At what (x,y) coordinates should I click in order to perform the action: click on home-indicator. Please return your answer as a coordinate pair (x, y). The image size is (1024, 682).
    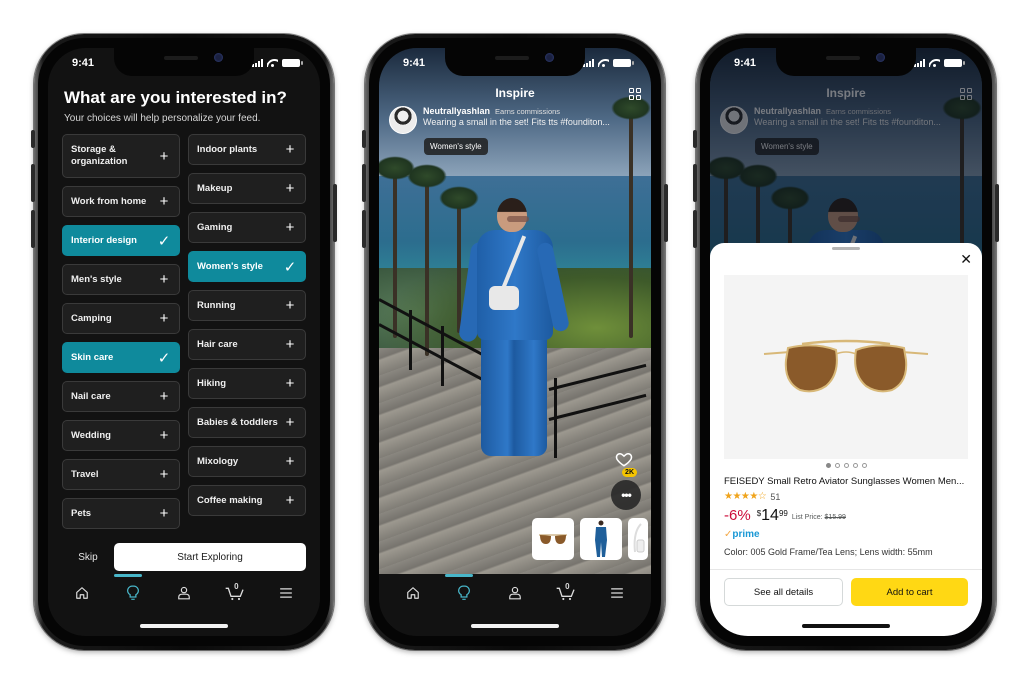
    Looking at the image, I should click on (184, 626).